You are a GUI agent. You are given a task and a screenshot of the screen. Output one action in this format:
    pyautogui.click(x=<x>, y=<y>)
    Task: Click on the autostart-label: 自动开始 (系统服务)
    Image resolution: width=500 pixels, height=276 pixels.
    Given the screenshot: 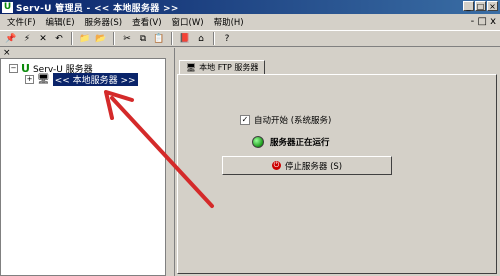 What is the action you would take?
    pyautogui.click(x=293, y=121)
    